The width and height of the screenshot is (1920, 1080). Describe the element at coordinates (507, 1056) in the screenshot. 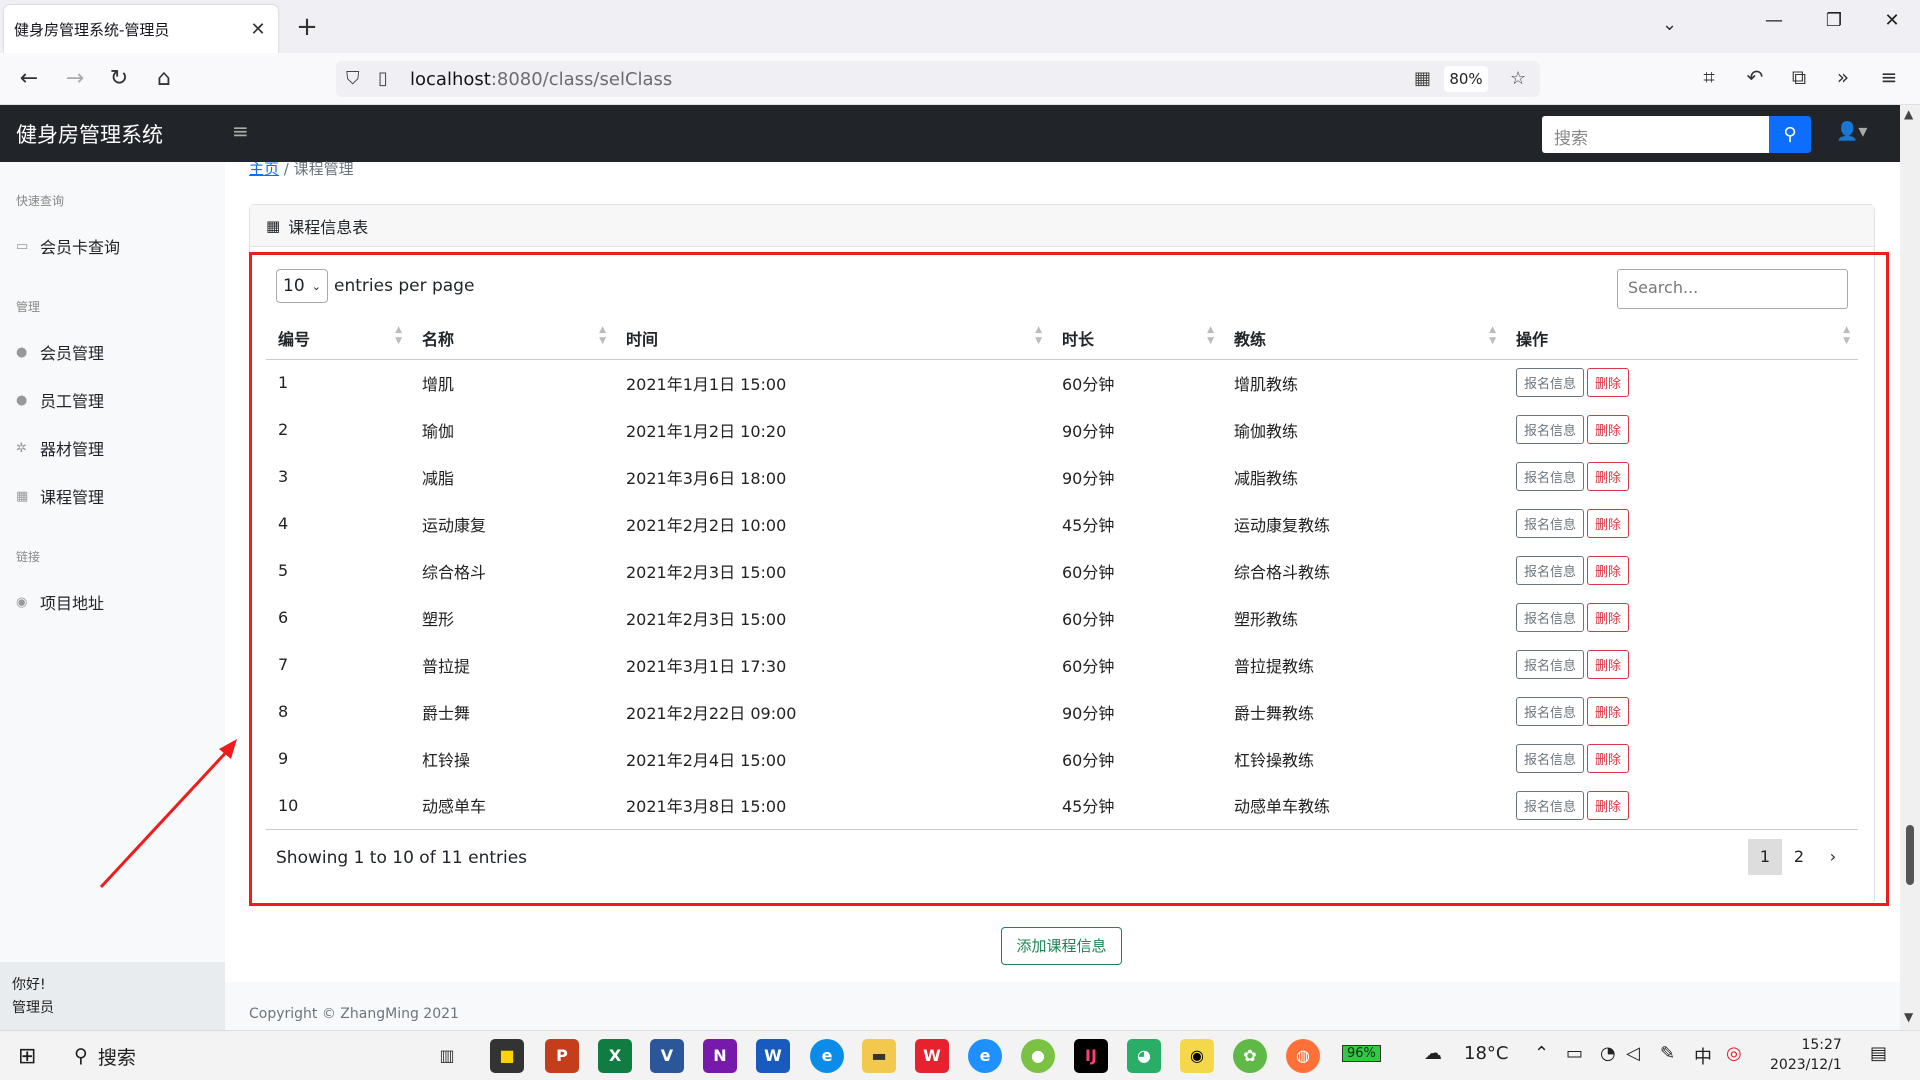

I see `notes-app-icon: ■` at that location.